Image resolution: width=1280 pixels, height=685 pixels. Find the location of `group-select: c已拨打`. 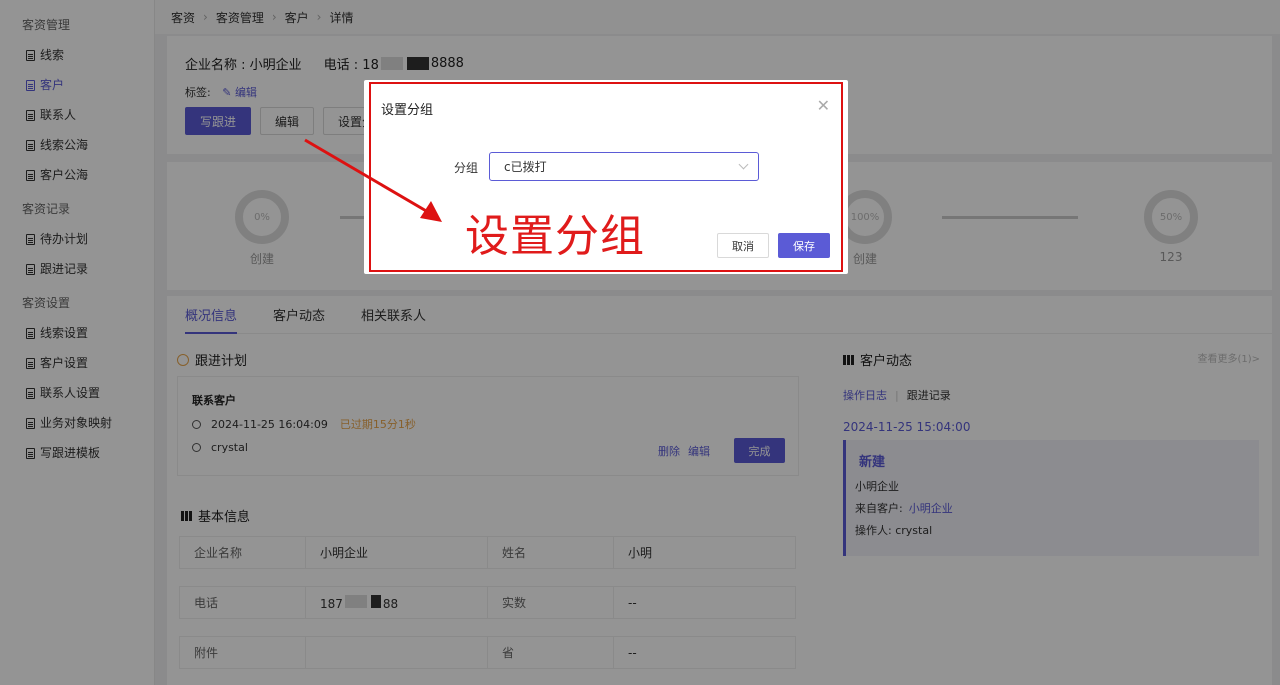

group-select: c已拨打 is located at coordinates (624, 166).